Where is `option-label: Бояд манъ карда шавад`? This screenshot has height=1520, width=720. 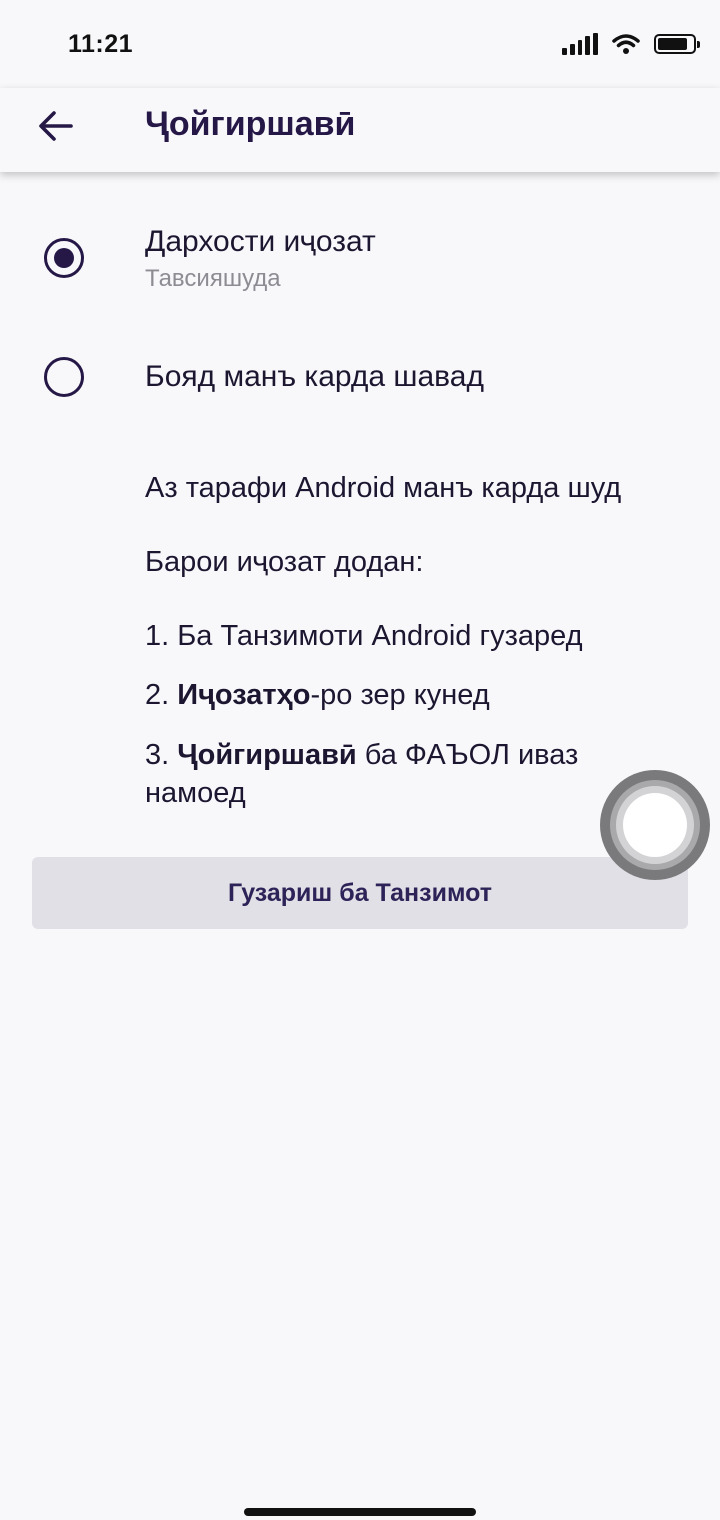
option-label: Бояд манъ карда шавад is located at coordinates (314, 376).